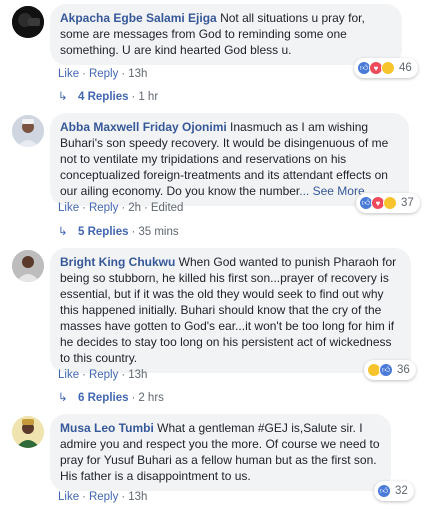 This screenshot has height=512, width=445. I want to click on comment-author: Musa Leo Tumbi, so click(107, 428).